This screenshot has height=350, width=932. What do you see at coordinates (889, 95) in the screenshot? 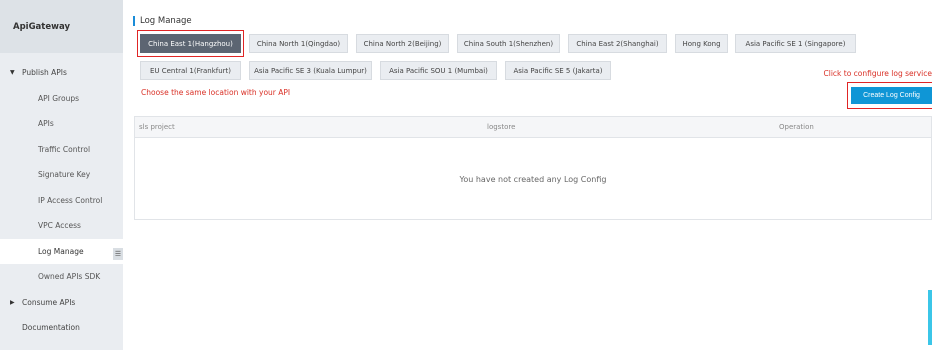
I see `create-button-highlight` at bounding box center [889, 95].